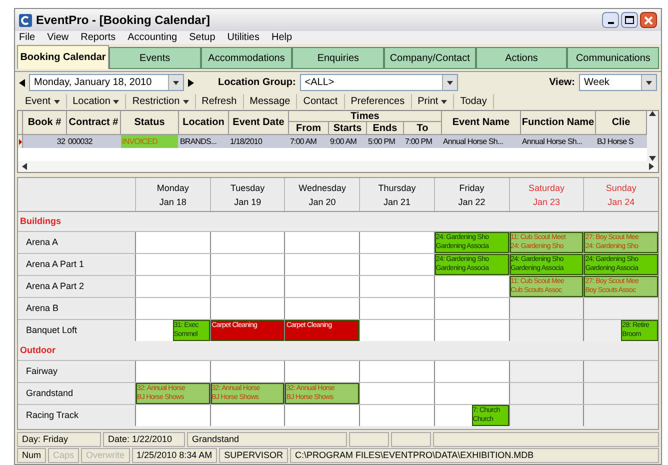  Describe the element at coordinates (396, 194) in the screenshot. I see `day-header: Thursday Jan 21` at that location.